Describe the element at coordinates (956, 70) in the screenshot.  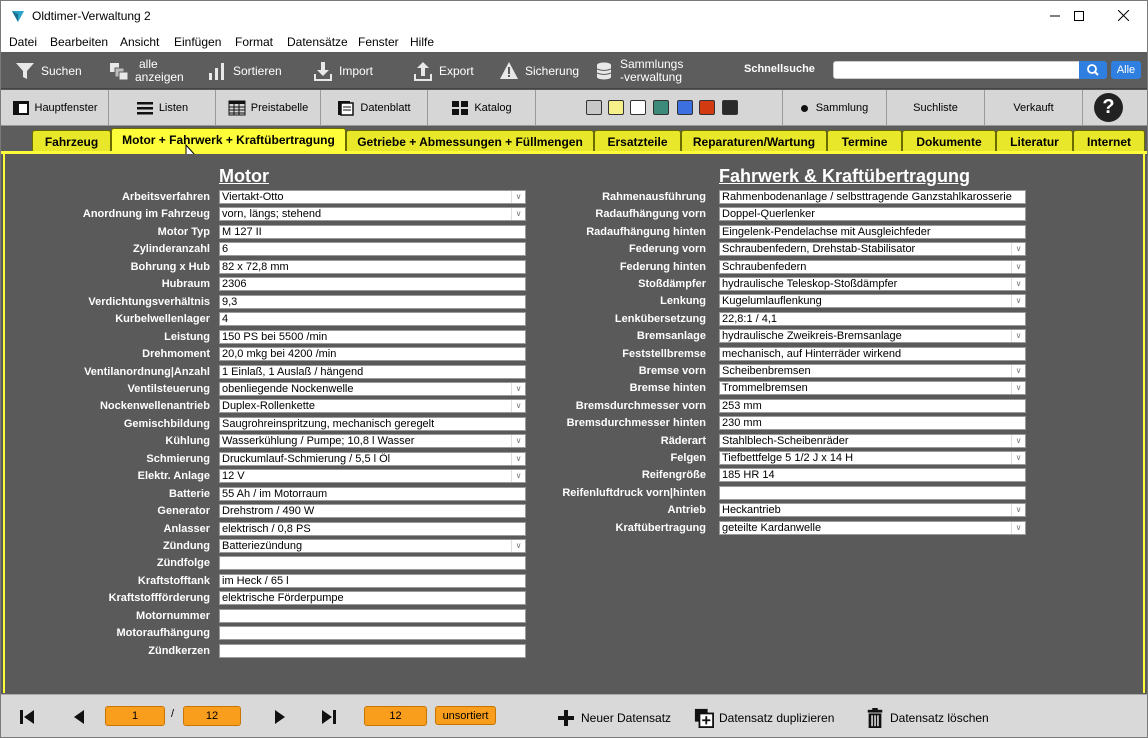
I see `quick-search-input` at that location.